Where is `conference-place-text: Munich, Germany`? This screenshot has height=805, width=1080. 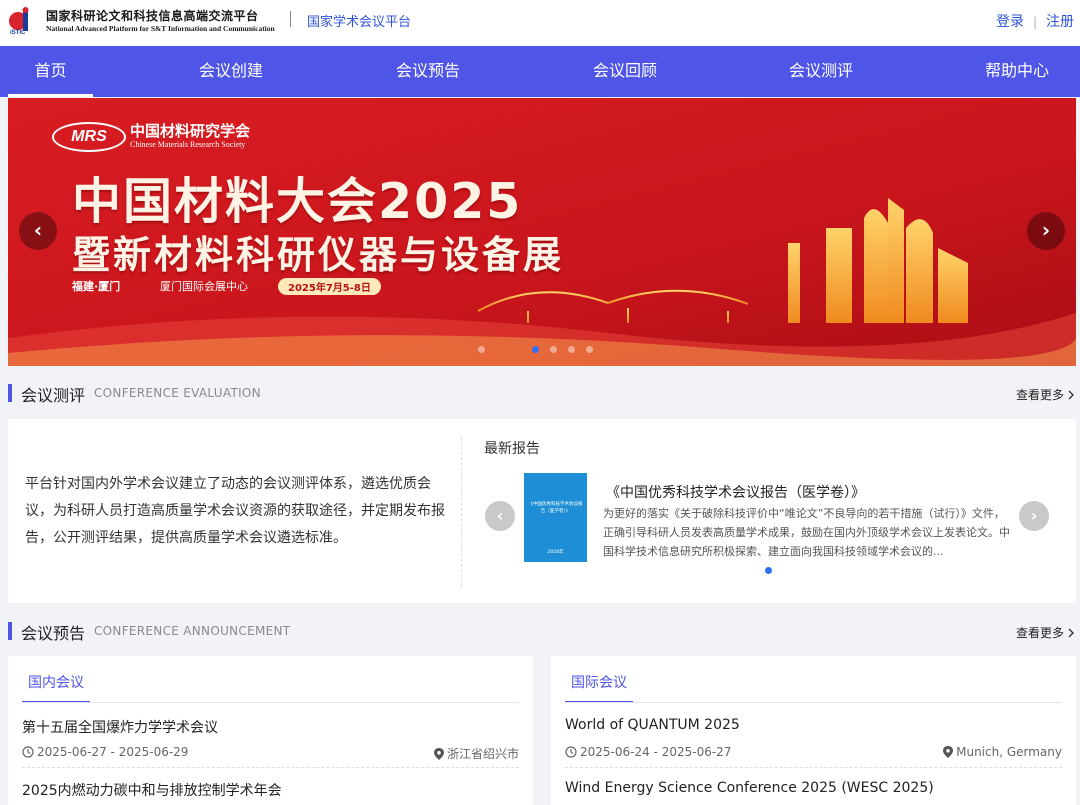
conference-place-text: Munich, Germany is located at coordinates (1009, 752).